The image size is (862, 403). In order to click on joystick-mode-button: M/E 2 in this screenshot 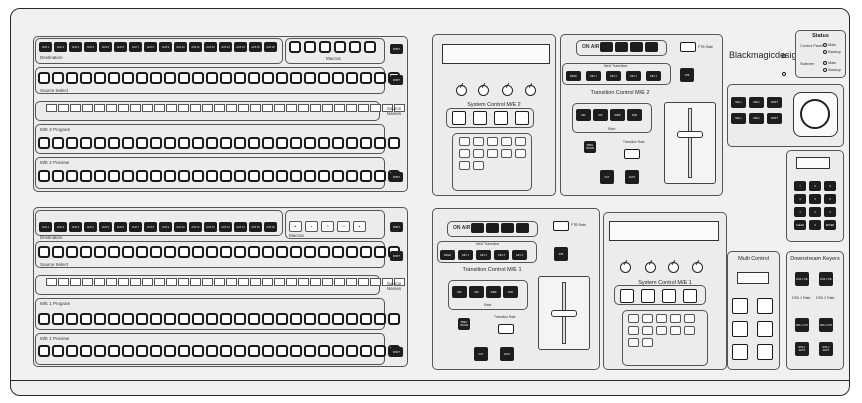, I will do `click(756, 102)`.